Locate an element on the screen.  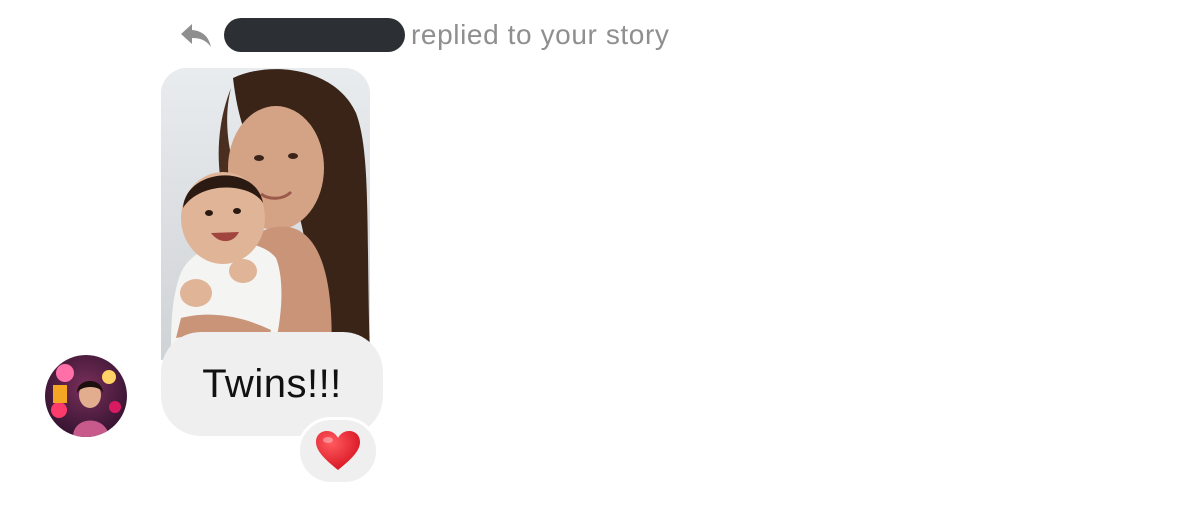
redacted-username is located at coordinates (314, 35).